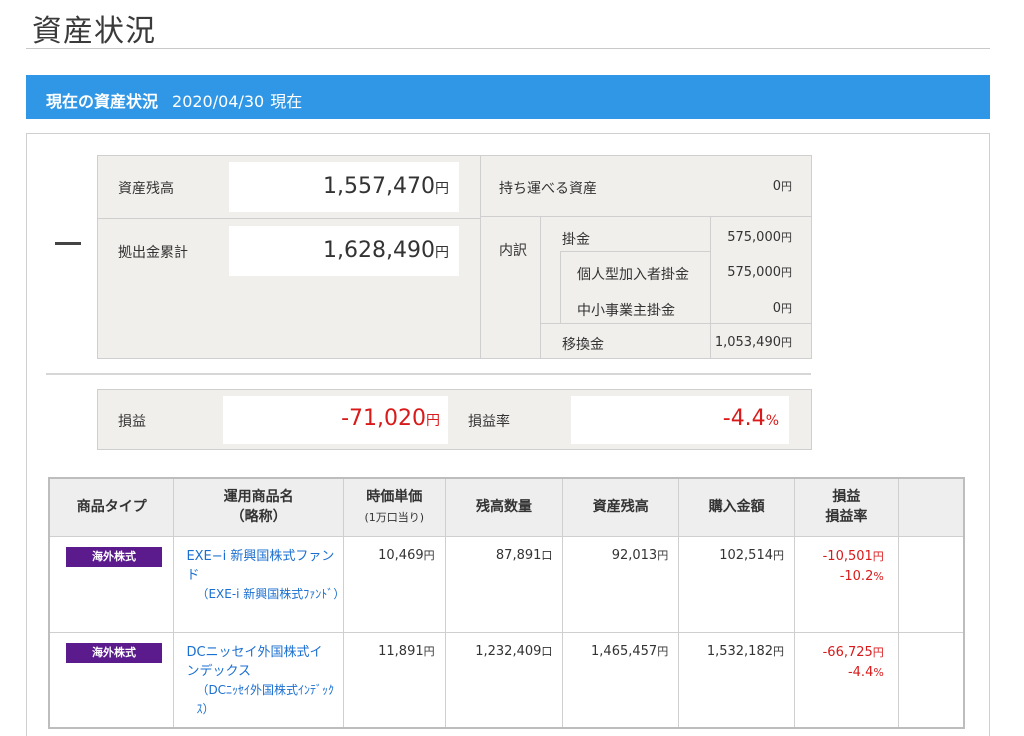 The image size is (1024, 736). Describe the element at coordinates (759, 272) in the screenshot. I see `individual-contribution-value: 575,000円` at that location.